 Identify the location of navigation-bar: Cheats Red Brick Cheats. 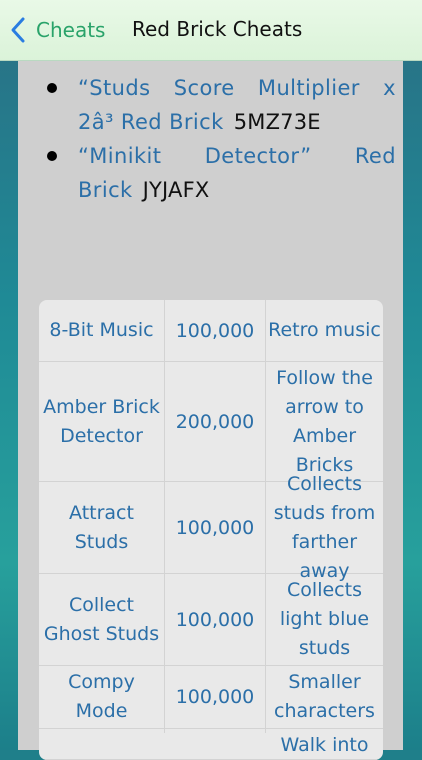
(211, 30).